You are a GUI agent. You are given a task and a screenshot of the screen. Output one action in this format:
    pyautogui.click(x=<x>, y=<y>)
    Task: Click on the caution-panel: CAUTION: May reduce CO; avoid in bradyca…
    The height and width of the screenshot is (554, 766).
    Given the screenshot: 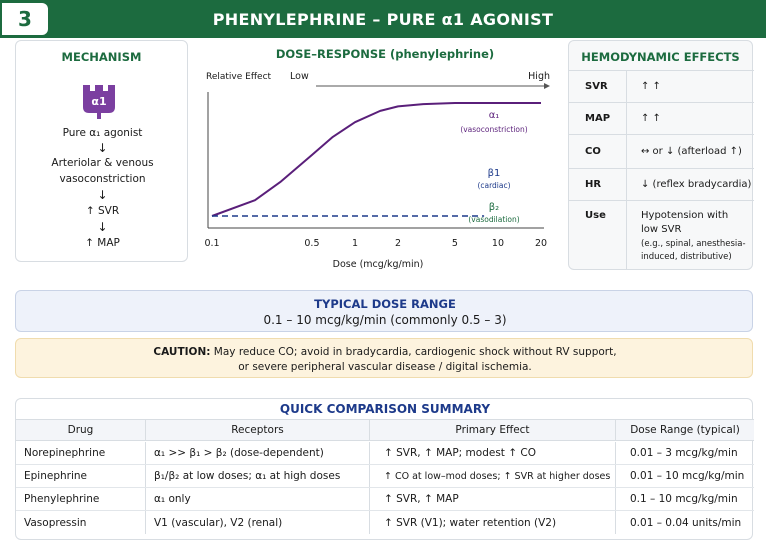 What is the action you would take?
    pyautogui.click(x=384, y=358)
    